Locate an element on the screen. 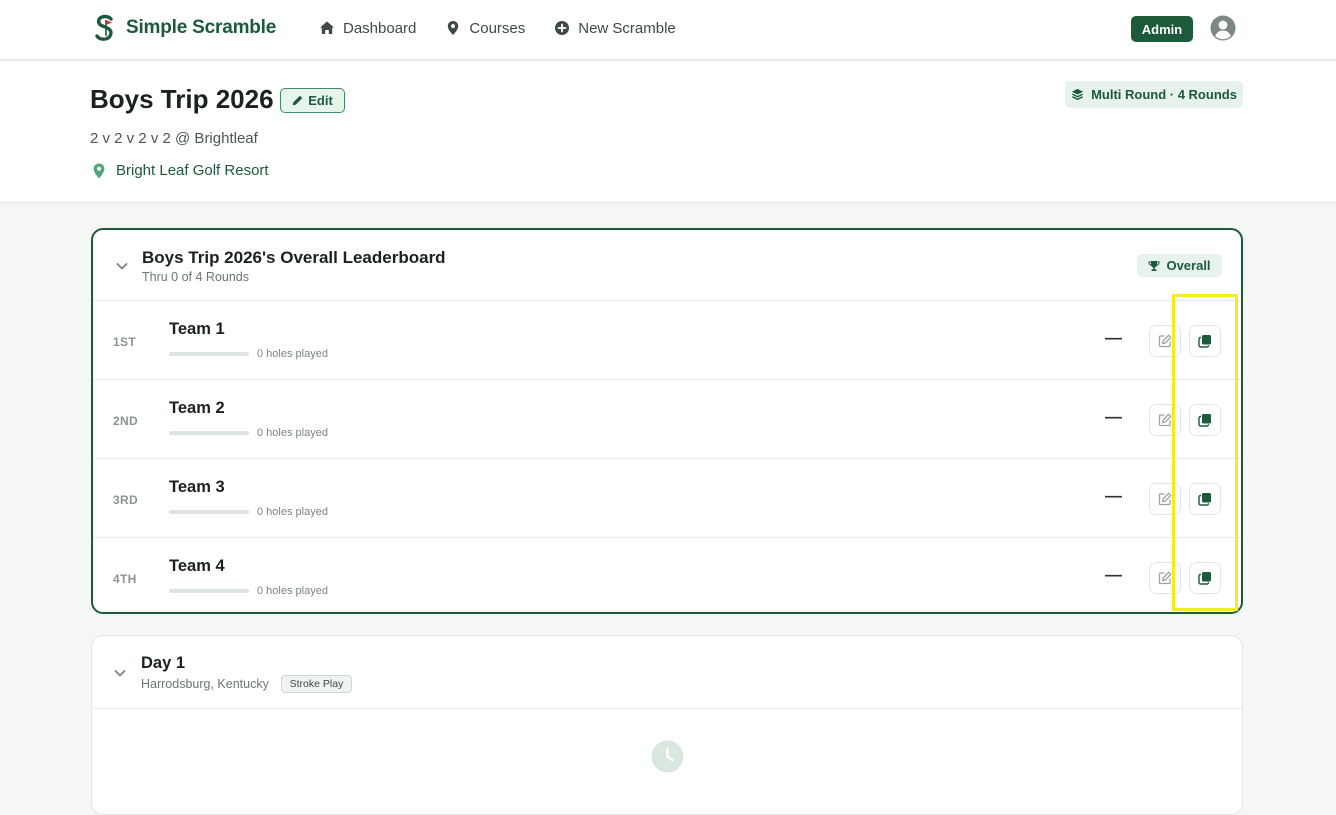  brand-name: Simple Scramble is located at coordinates (201, 27).